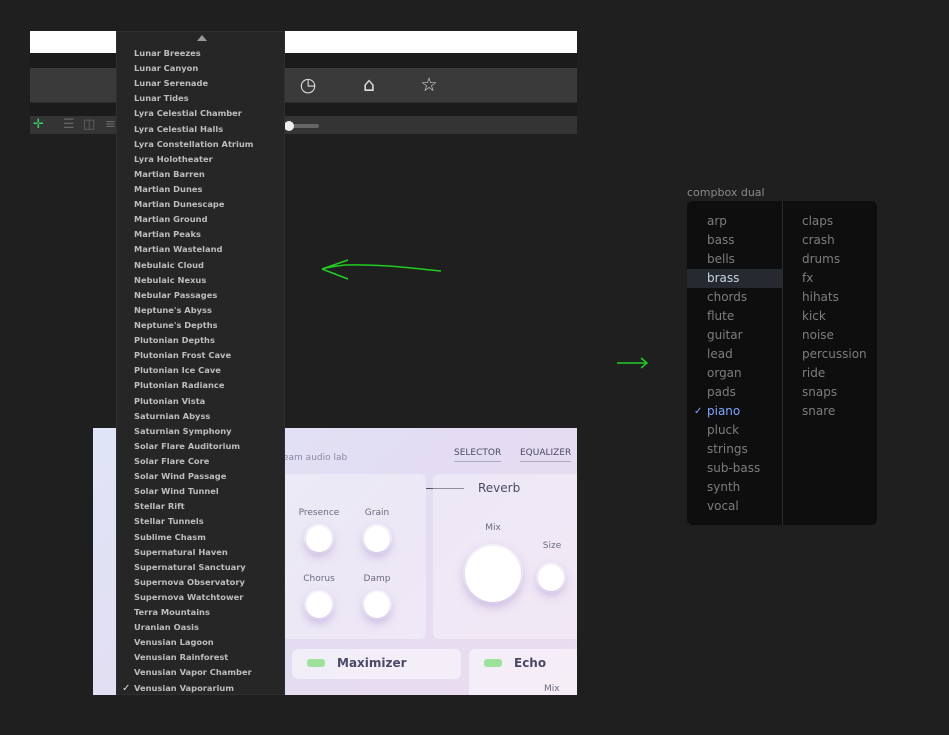  I want to click on compbox-option-label: sub-bass, so click(734, 468).